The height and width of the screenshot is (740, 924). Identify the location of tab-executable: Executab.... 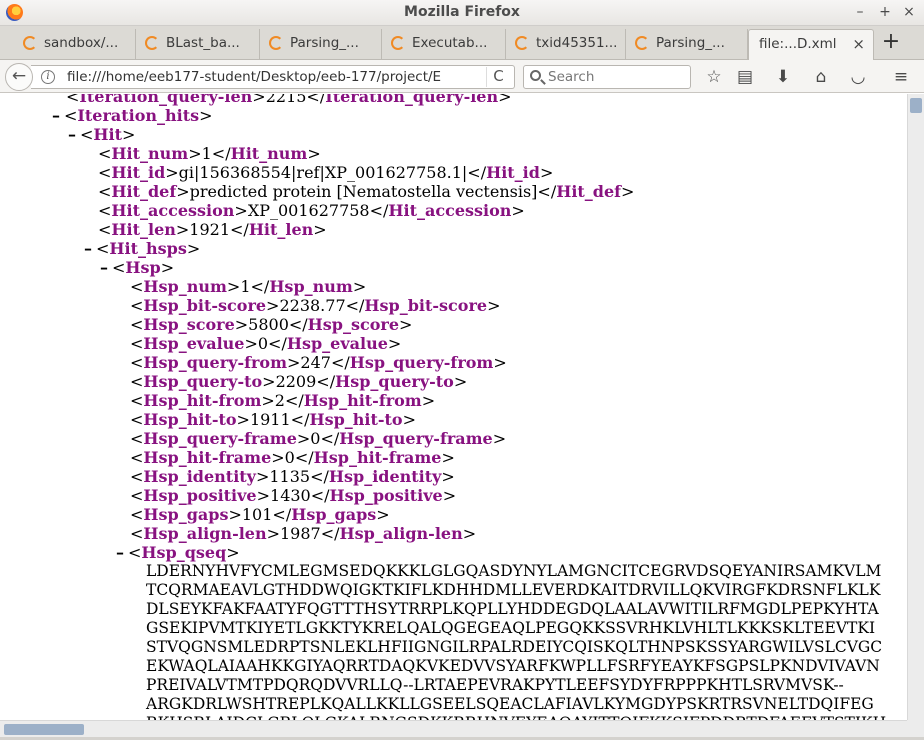
(444, 44).